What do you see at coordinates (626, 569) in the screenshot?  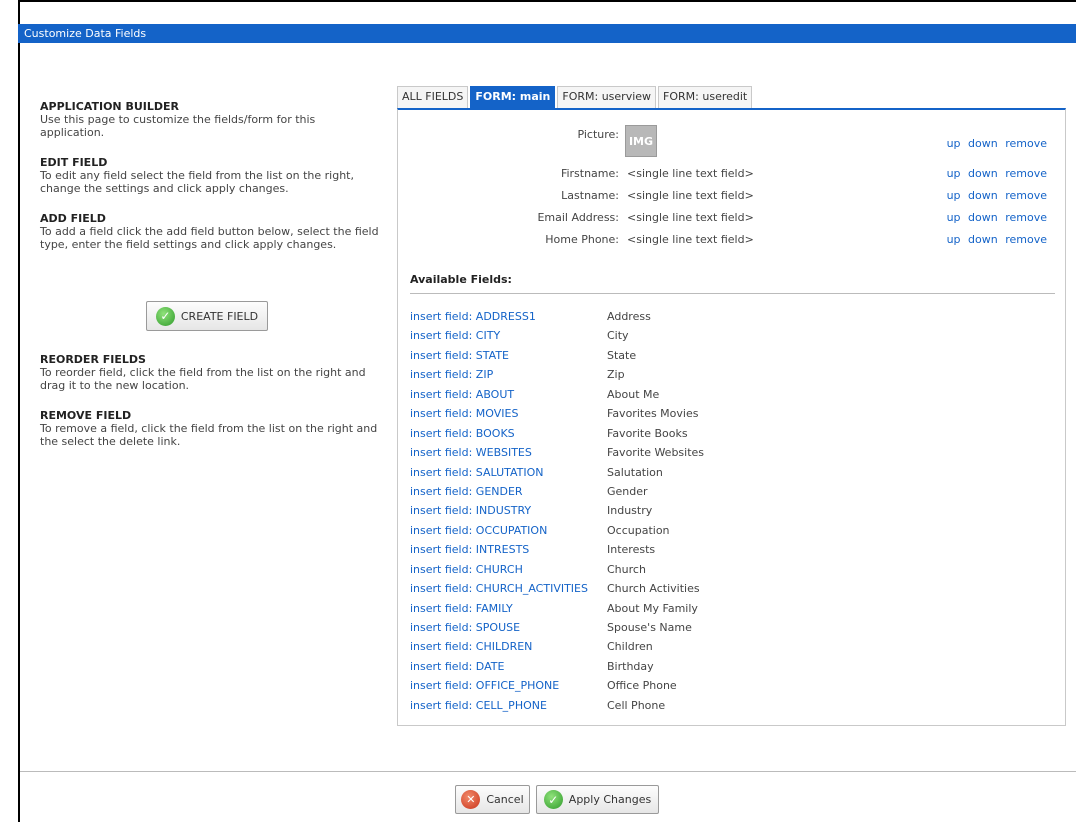 I see `field-display-name: Church` at bounding box center [626, 569].